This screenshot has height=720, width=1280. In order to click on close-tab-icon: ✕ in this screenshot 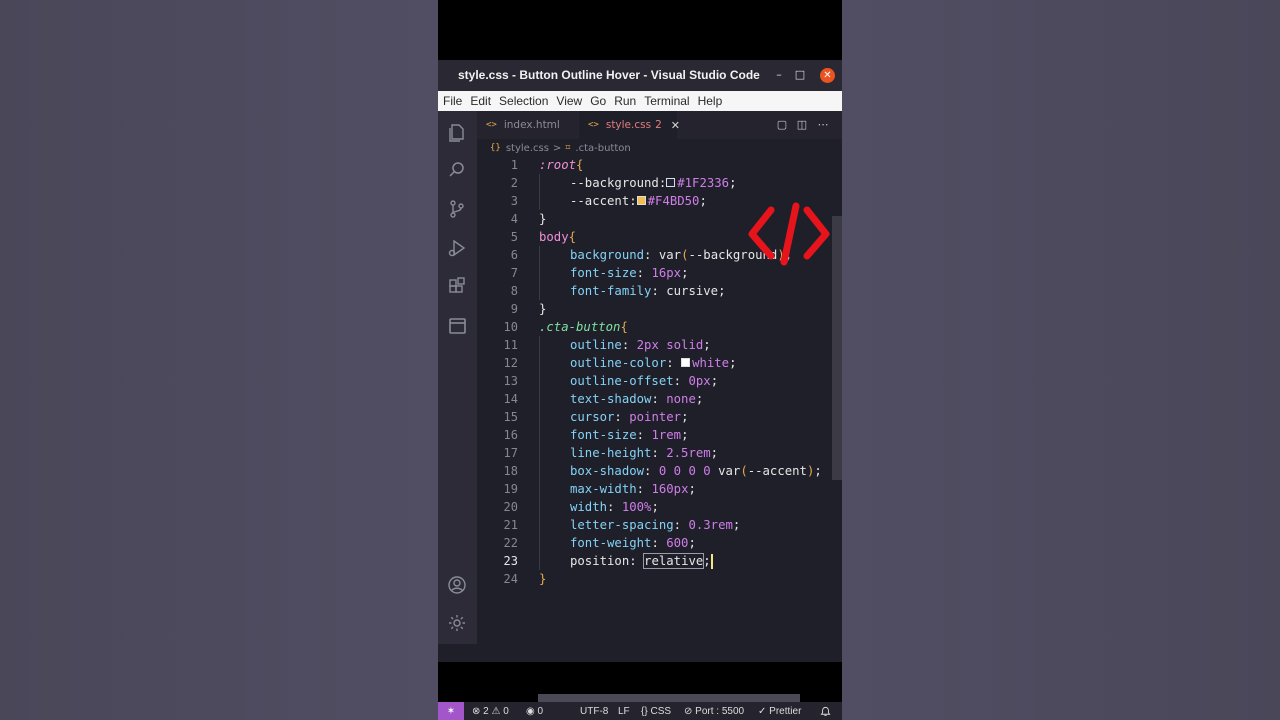, I will do `click(675, 125)`.